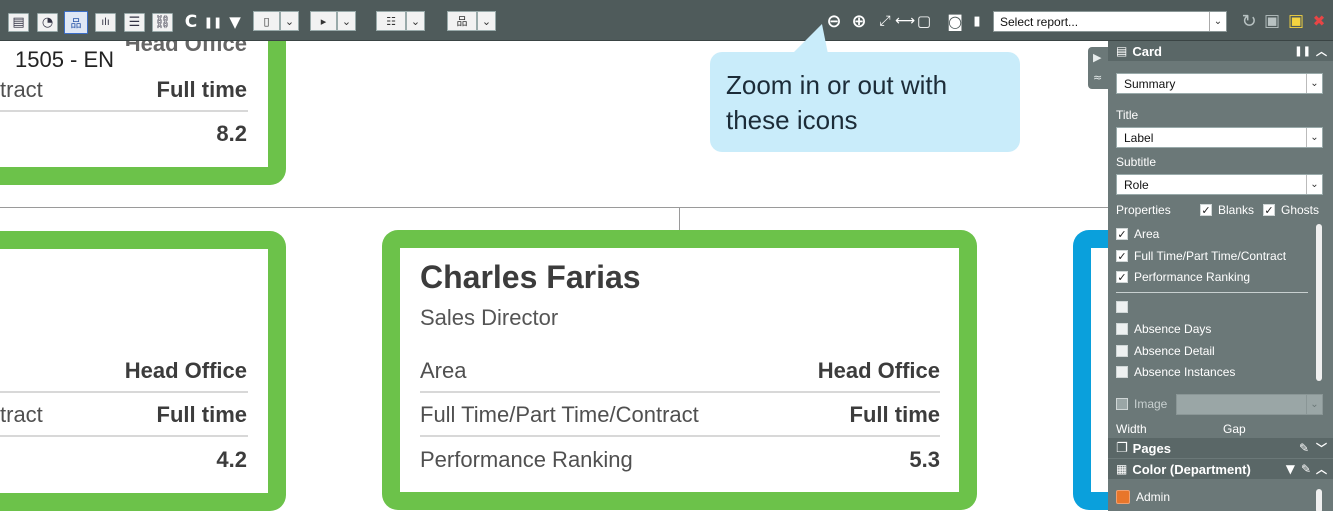 This screenshot has width=1333, height=511. What do you see at coordinates (1122, 307) in the screenshot?
I see `property-blank-checkbox-icon` at bounding box center [1122, 307].